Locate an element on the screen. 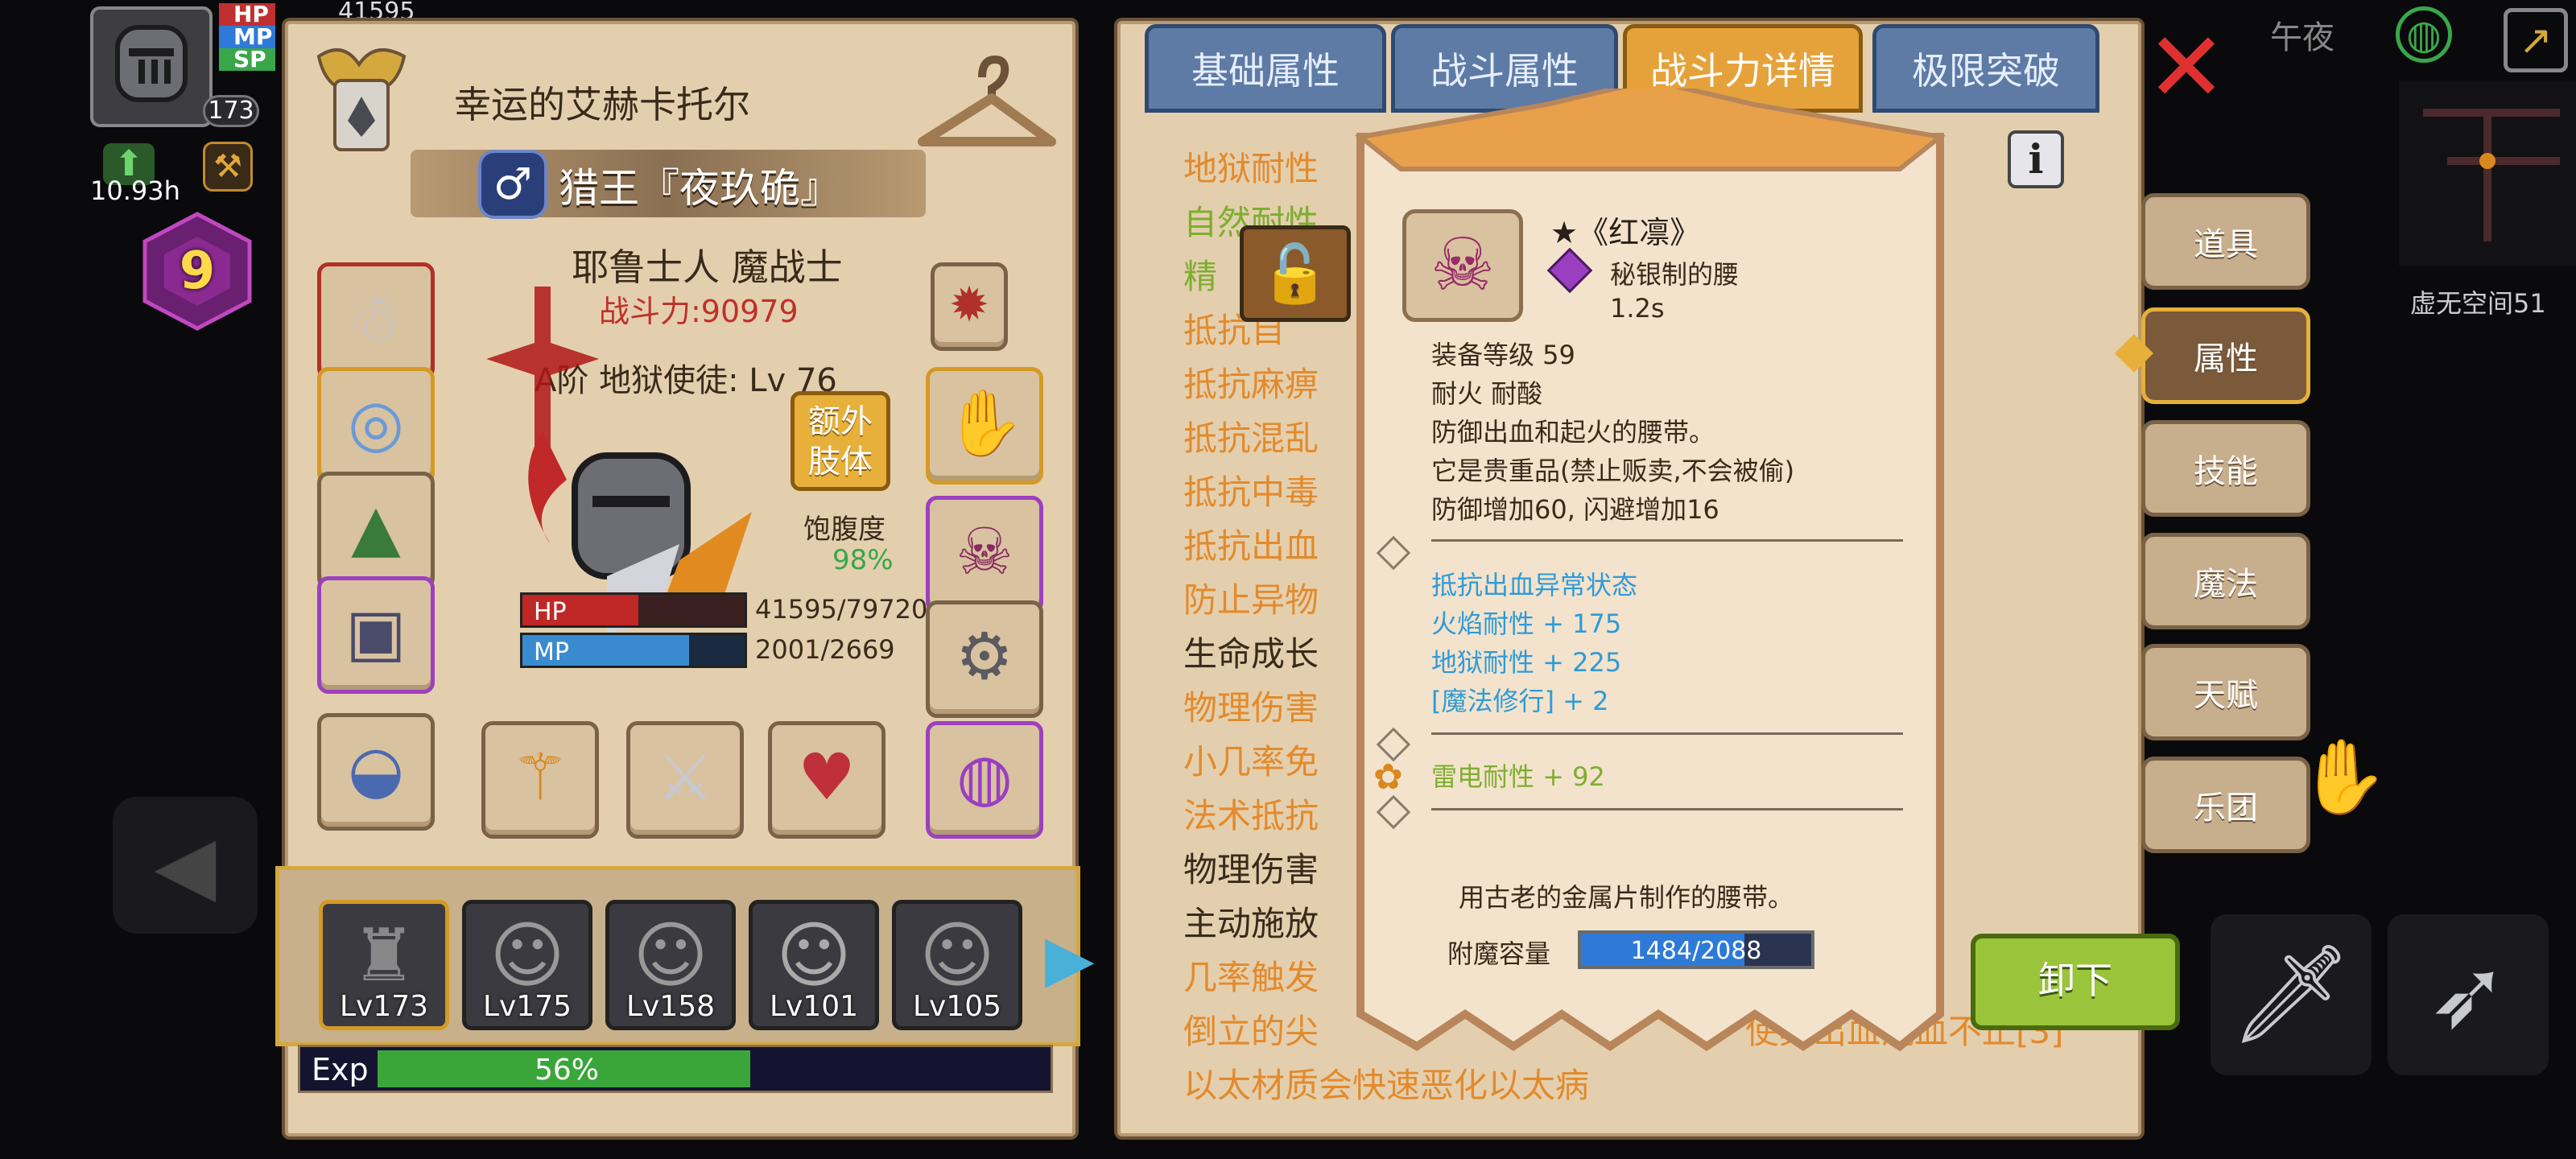 The height and width of the screenshot is (1159, 2576). slot-card: ♥ is located at coordinates (827, 780).